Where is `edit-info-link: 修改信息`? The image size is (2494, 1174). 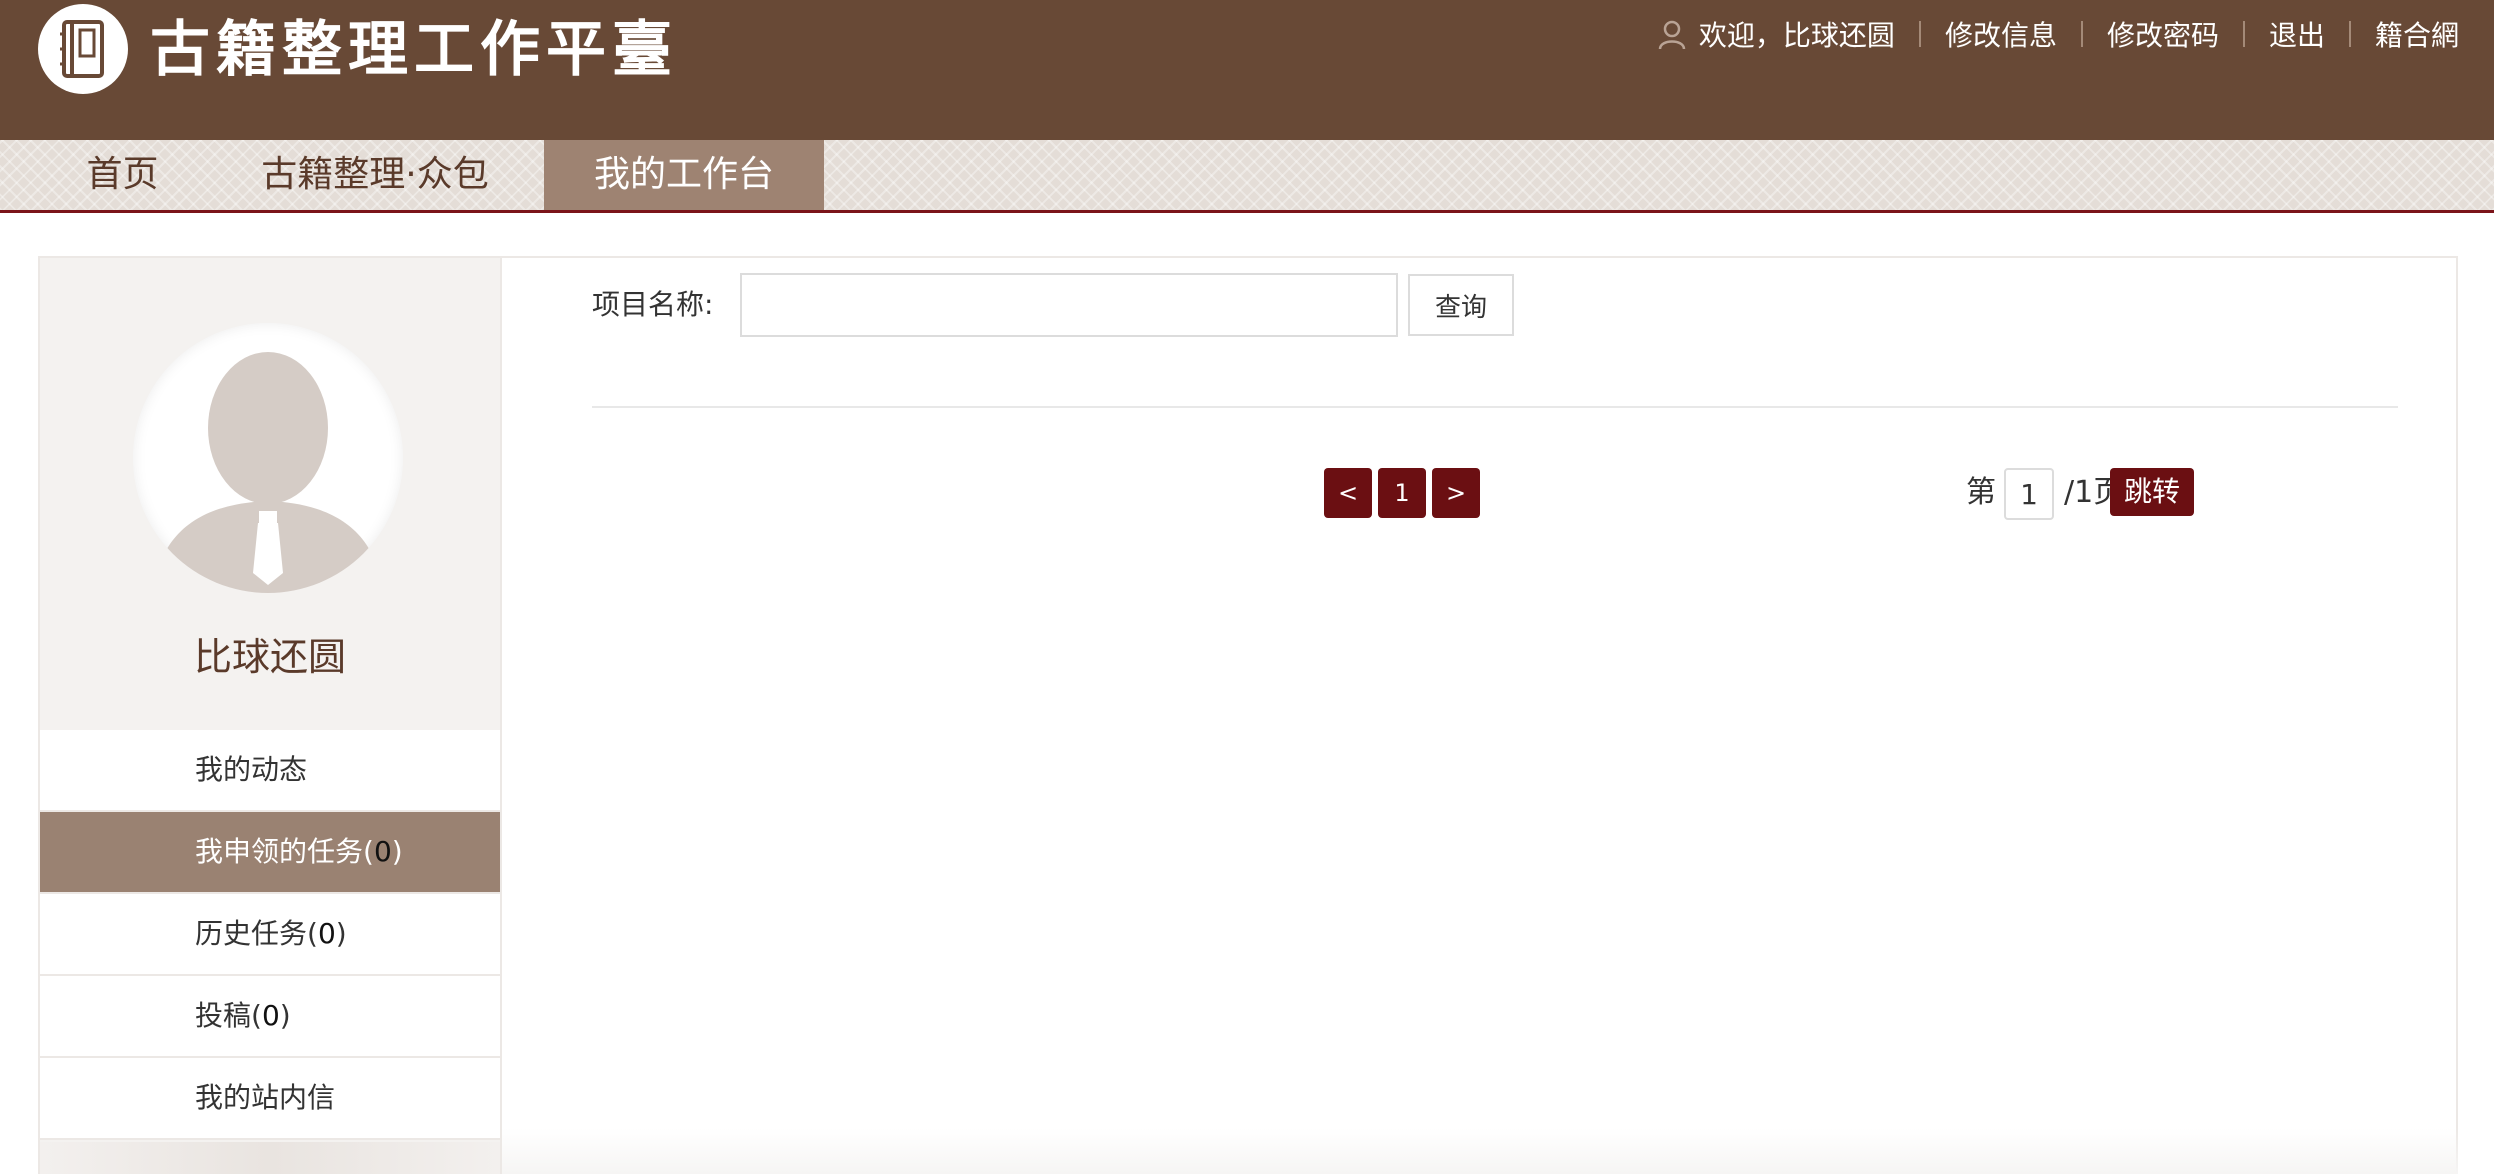 edit-info-link: 修改信息 is located at coordinates (2001, 34).